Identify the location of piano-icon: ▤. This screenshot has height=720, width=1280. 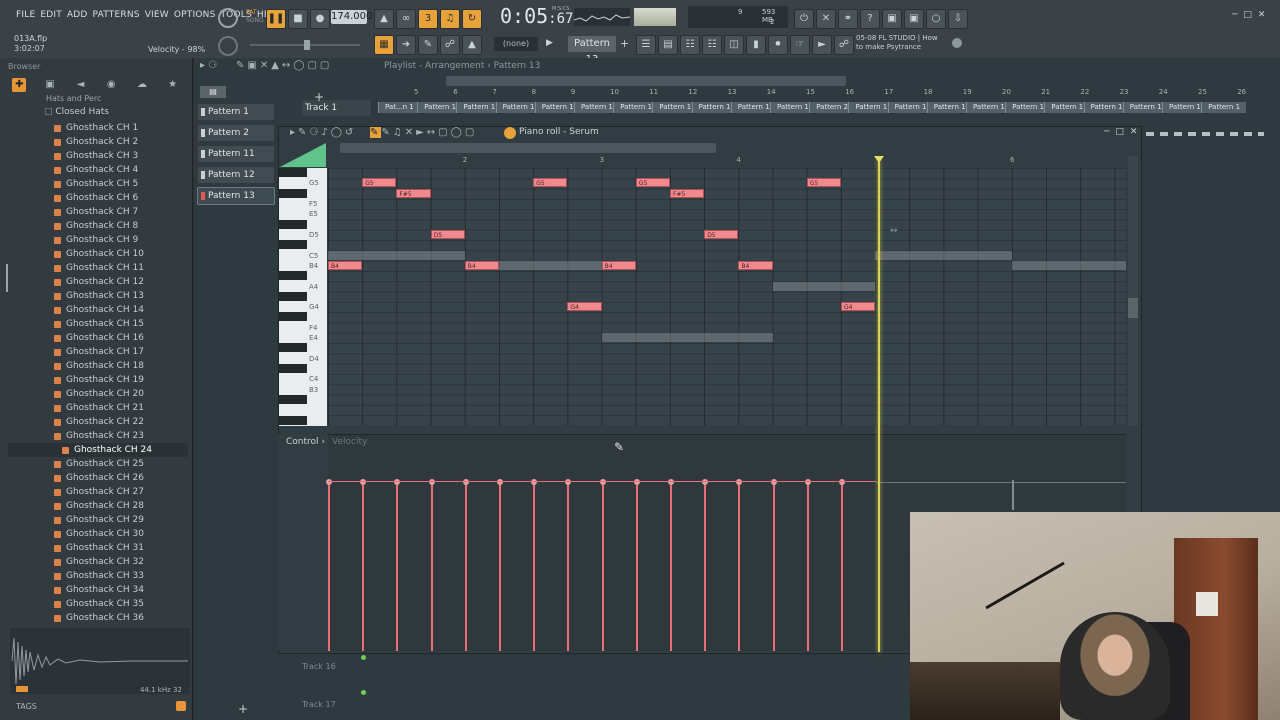
(213, 92).